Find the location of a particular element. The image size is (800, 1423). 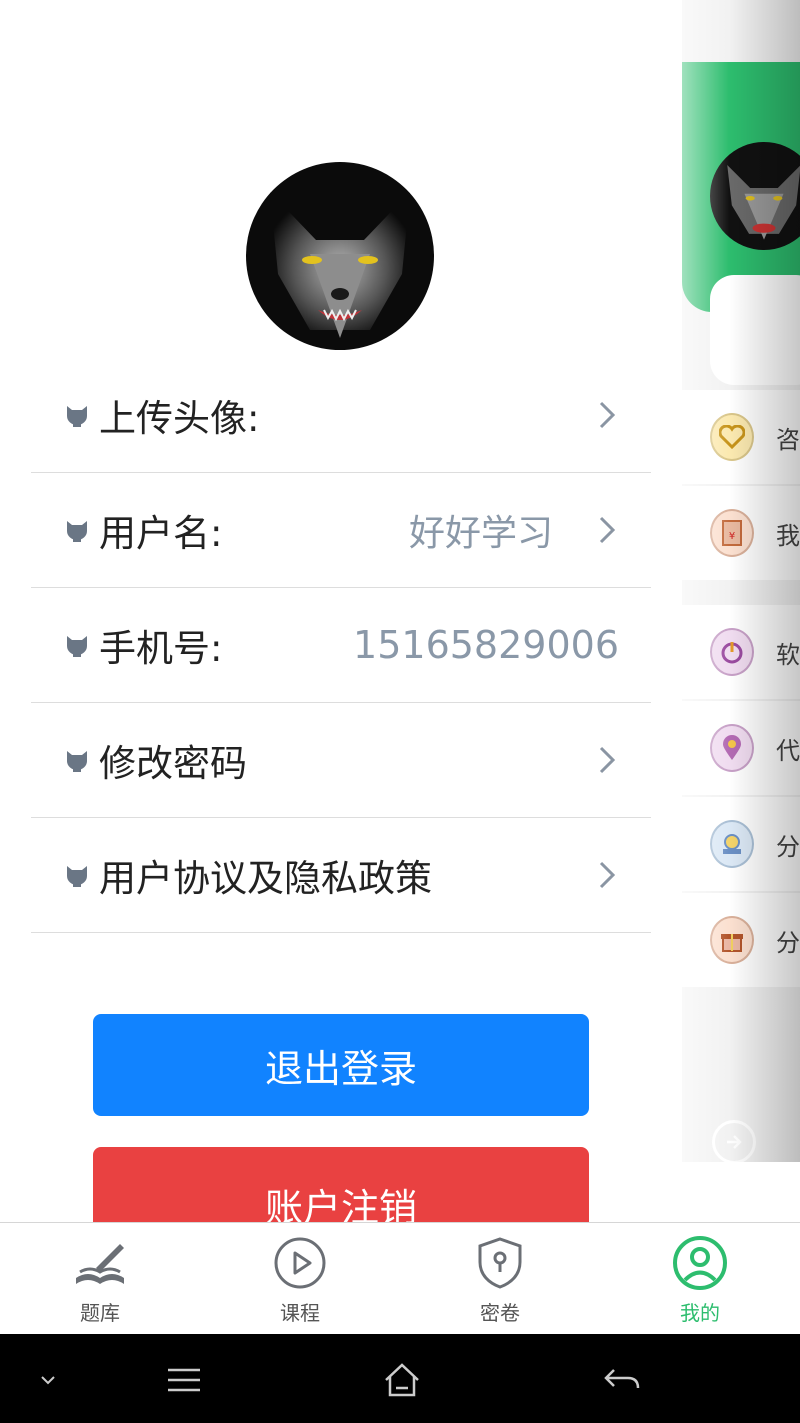

tab-label: 密卷 is located at coordinates (500, 1313).